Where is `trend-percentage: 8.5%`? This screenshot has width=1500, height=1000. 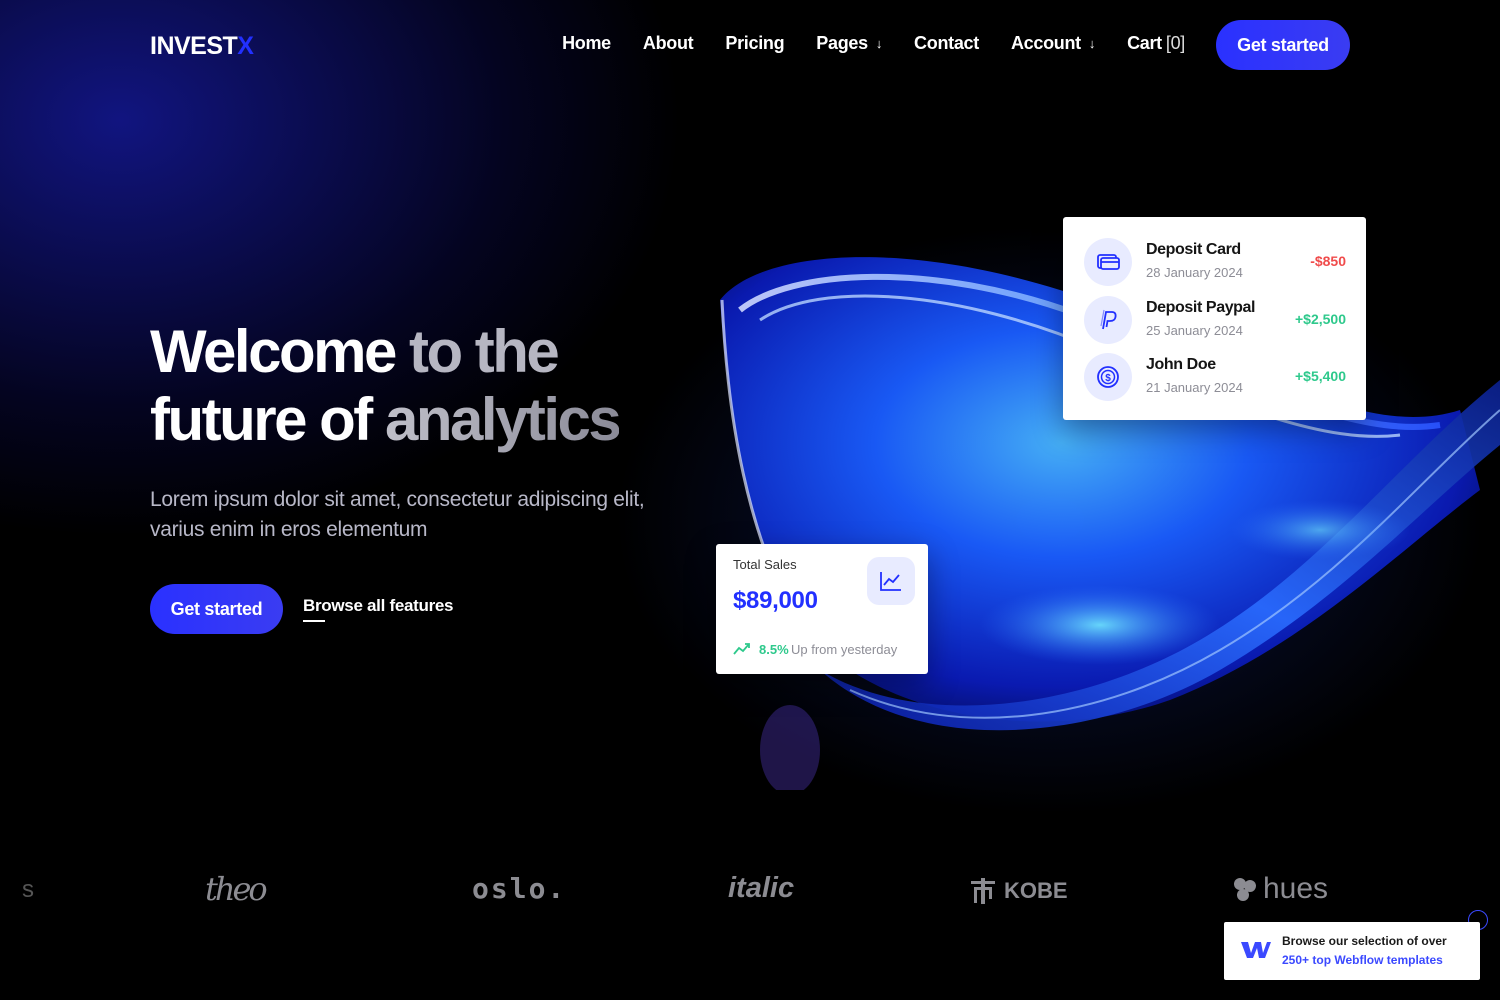
trend-percentage: 8.5% is located at coordinates (774, 649).